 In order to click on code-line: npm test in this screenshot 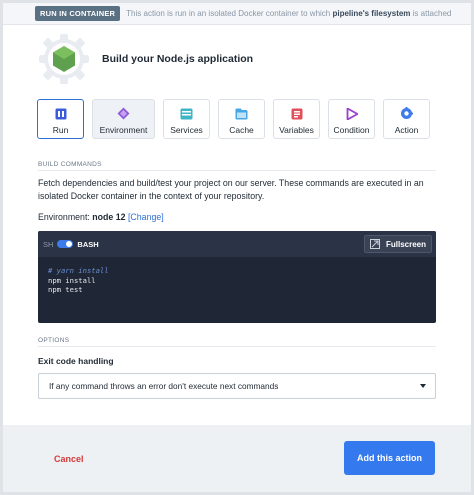, I will do `click(65, 289)`.